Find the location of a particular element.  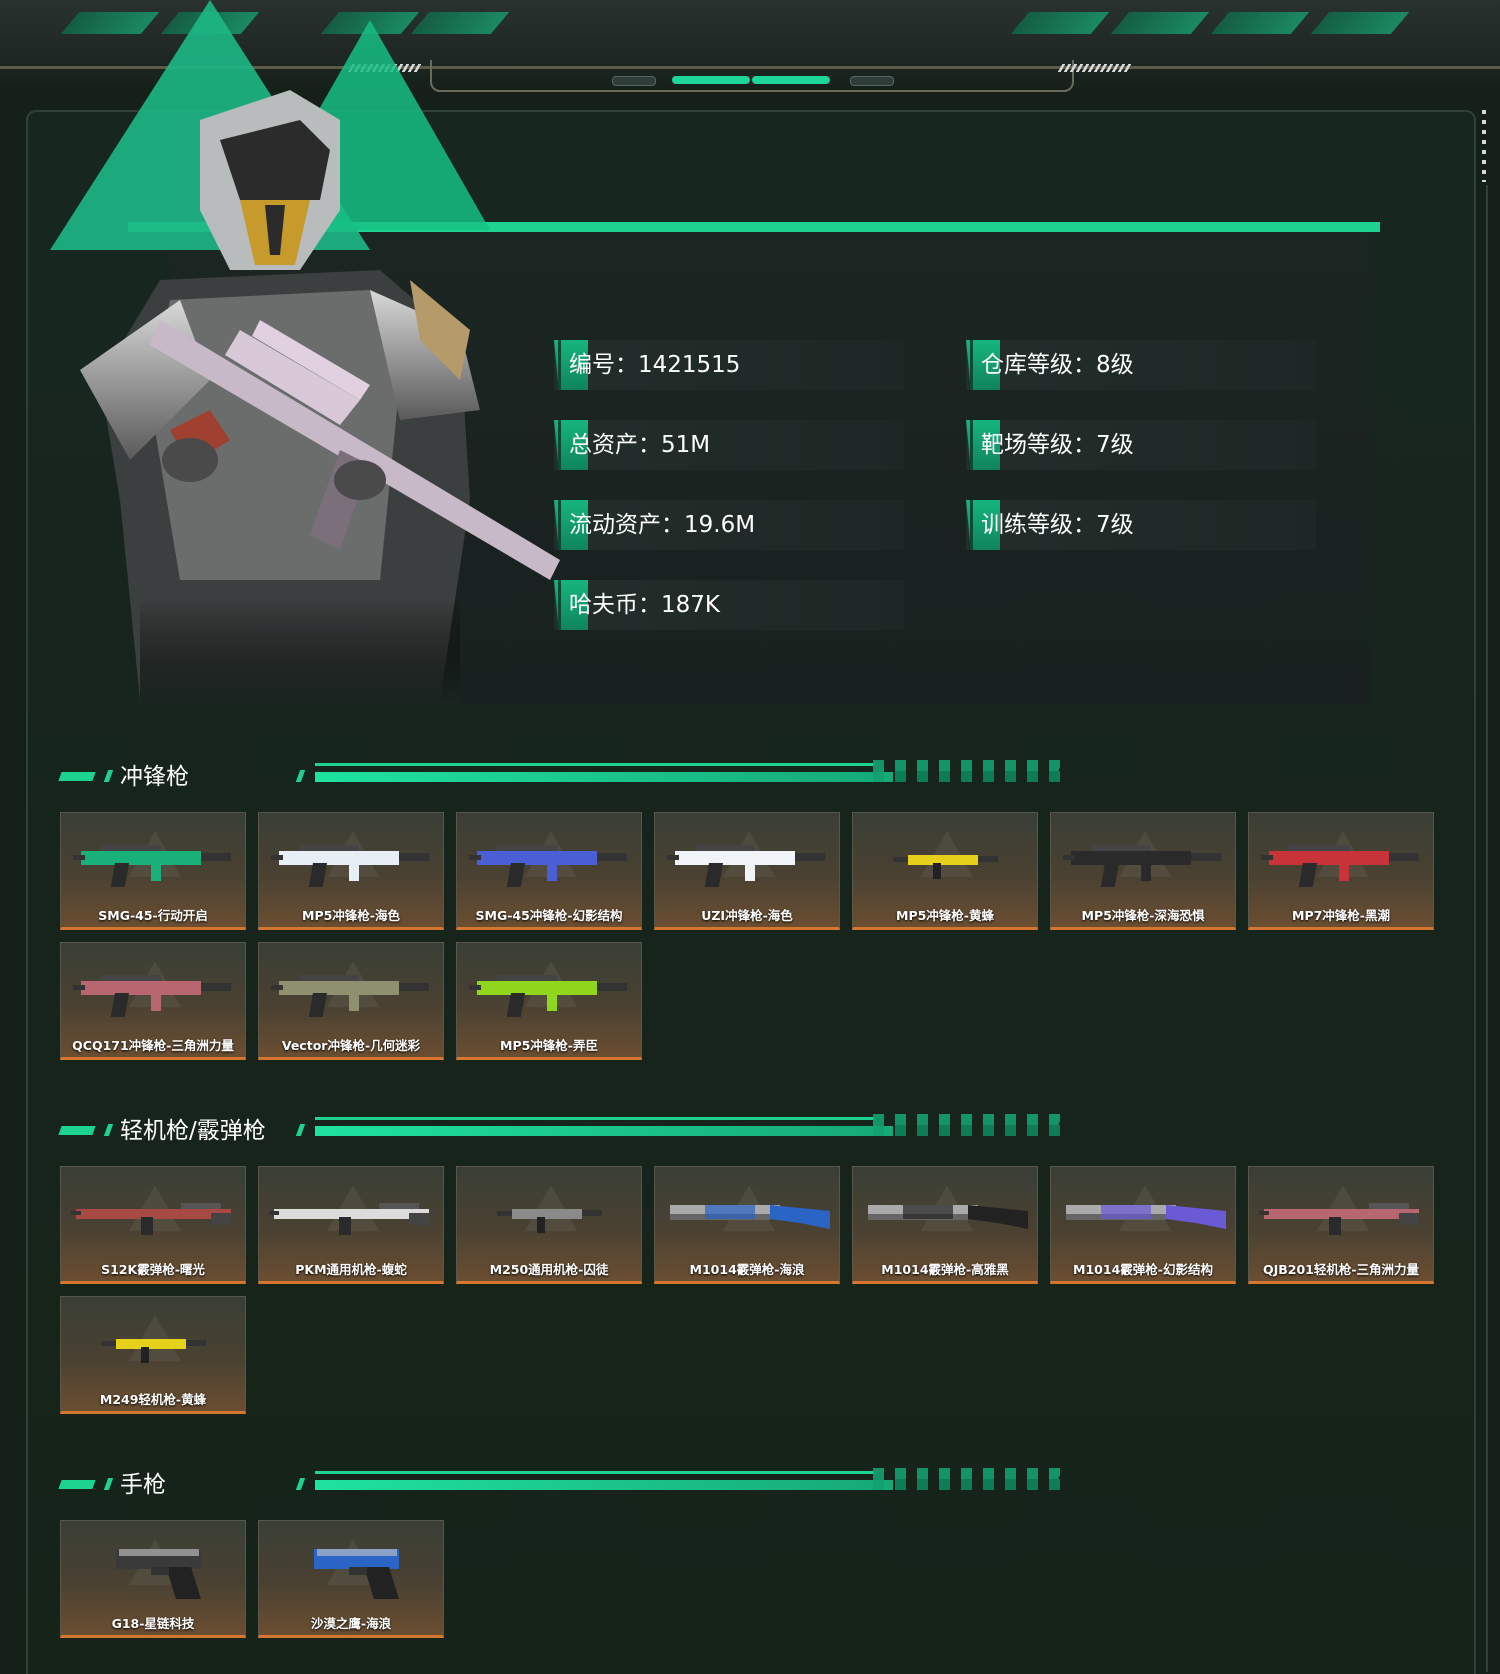

stat-range-level: 靶场等级：7级 is located at coordinates (1141, 445).